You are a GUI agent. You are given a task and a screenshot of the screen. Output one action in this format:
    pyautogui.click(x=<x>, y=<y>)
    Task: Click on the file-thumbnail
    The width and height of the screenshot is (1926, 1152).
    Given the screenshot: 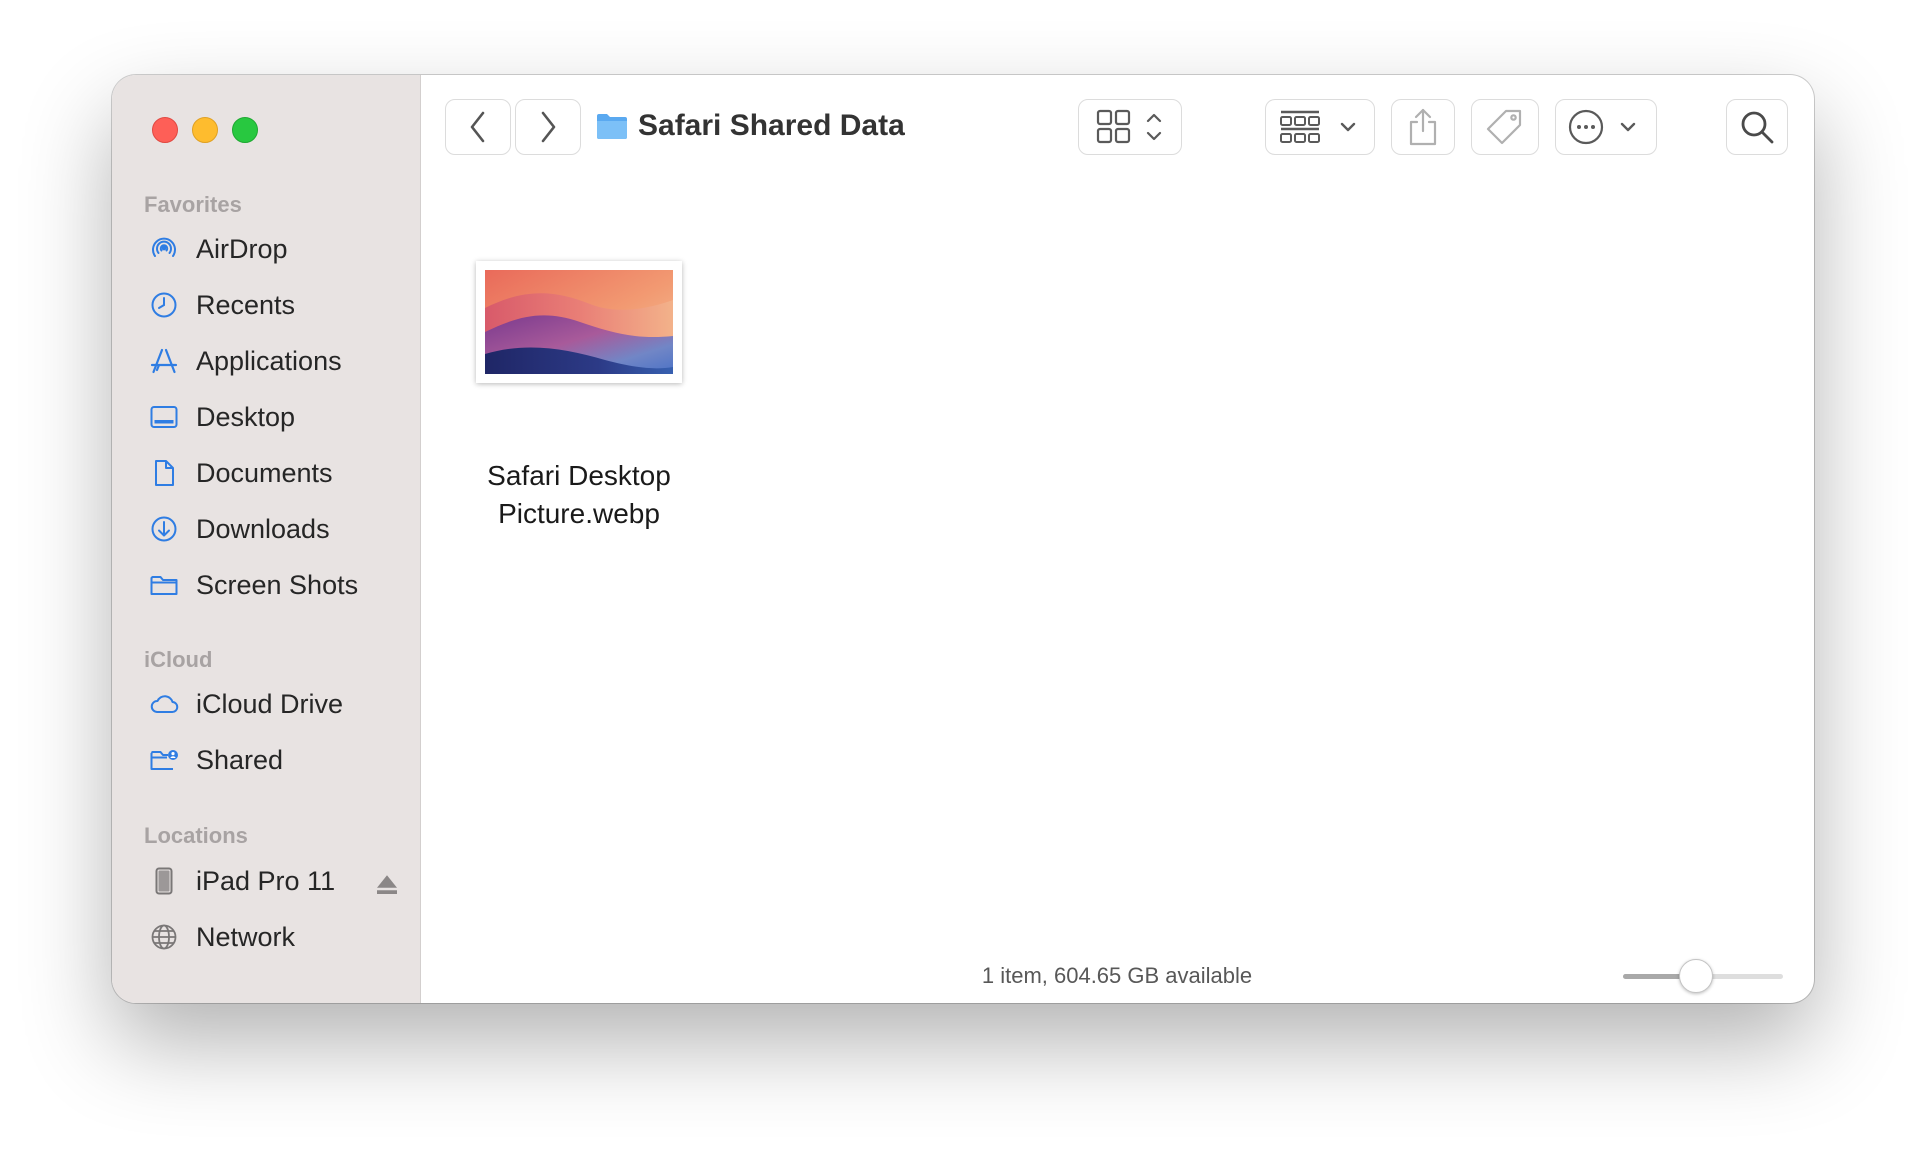 What is the action you would take?
    pyautogui.click(x=579, y=322)
    